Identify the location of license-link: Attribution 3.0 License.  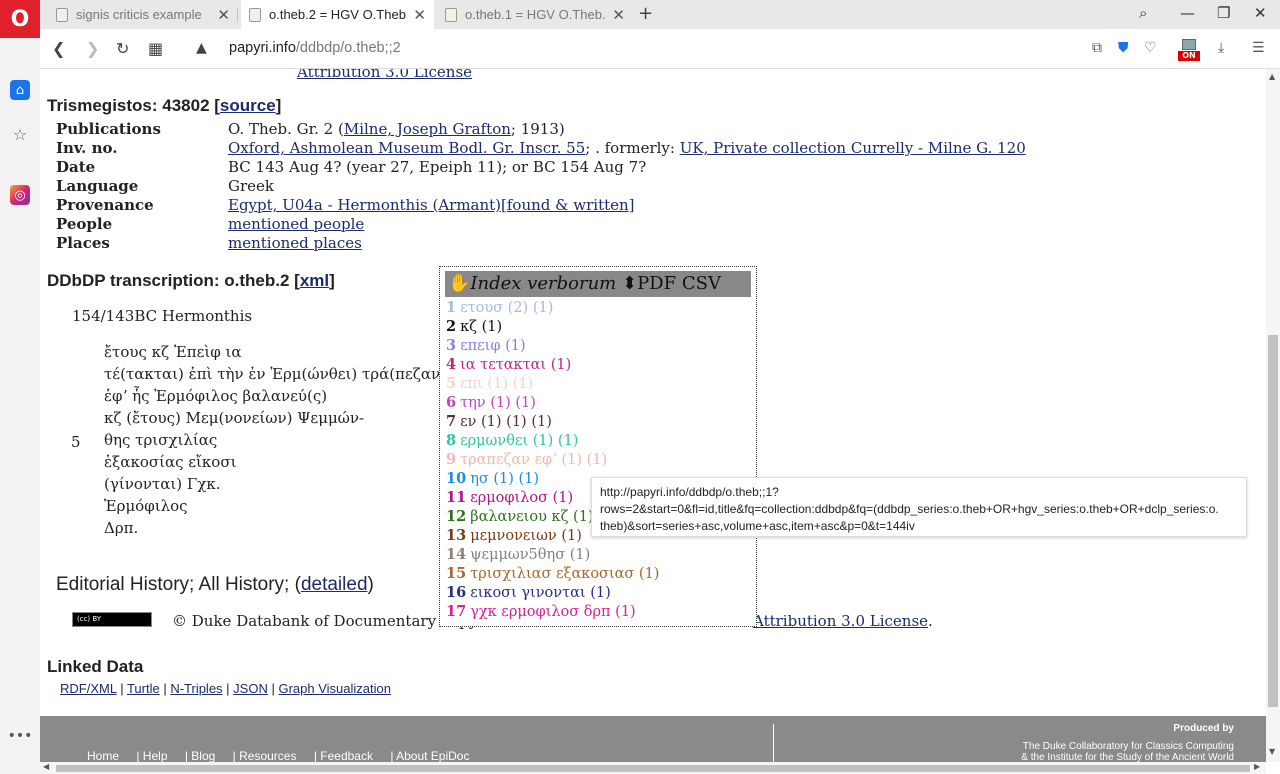
(840, 621).